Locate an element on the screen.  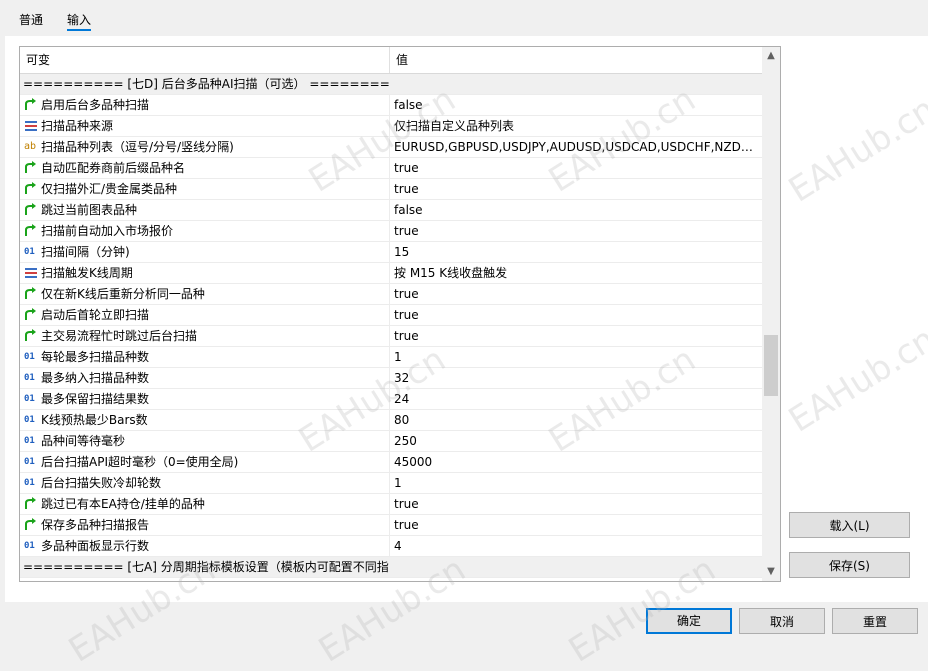
vertical-scrollbar: ▲ ▼ is located at coordinates (771, 314).